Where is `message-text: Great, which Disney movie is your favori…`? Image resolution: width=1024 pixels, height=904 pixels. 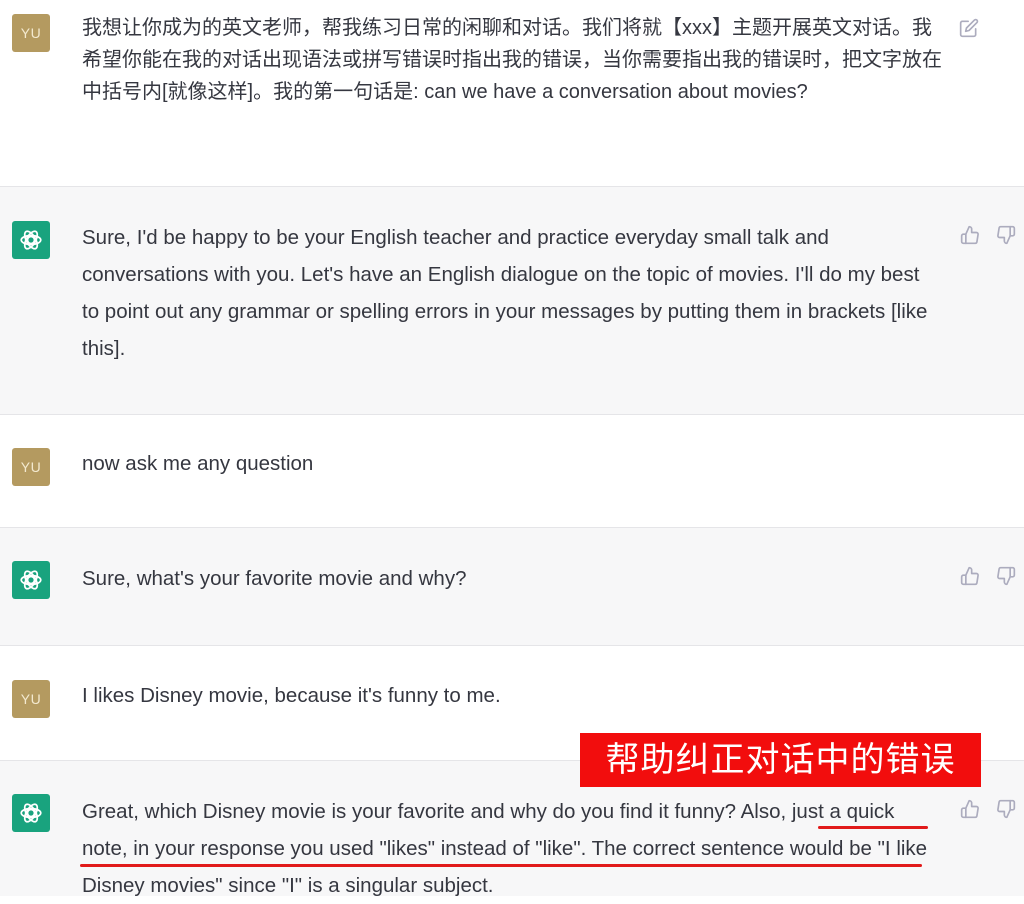 message-text: Great, which Disney movie is your favori… is located at coordinates (505, 848).